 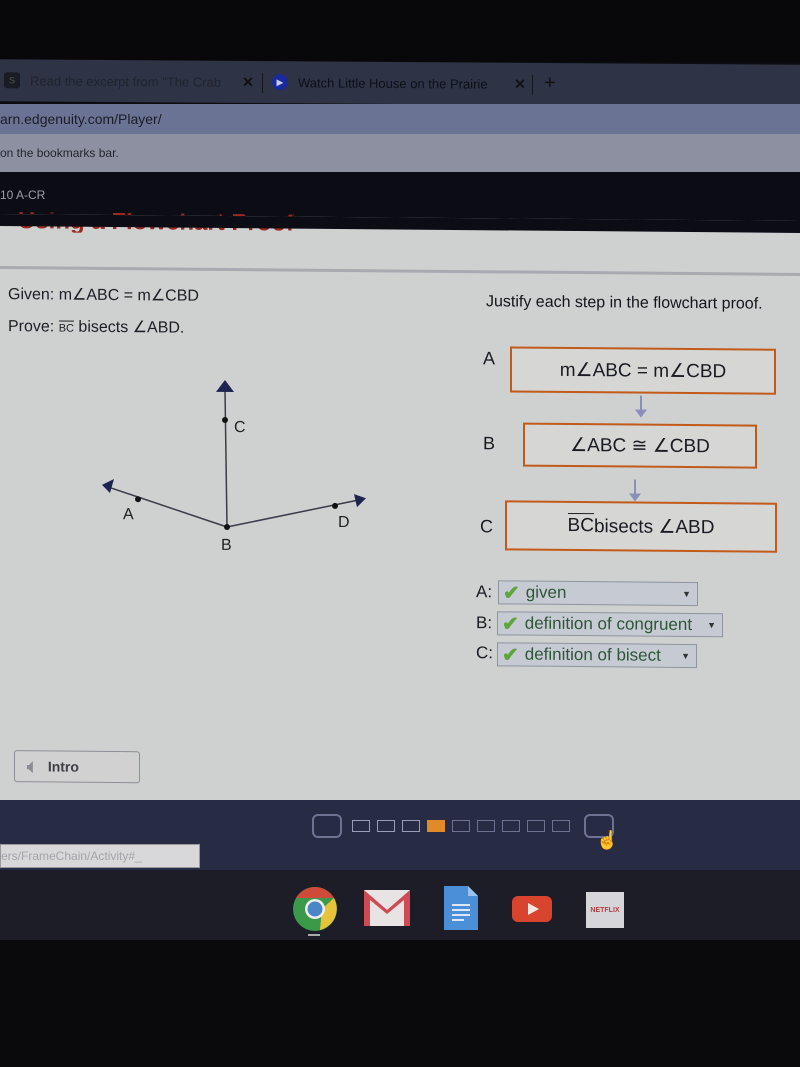 I want to click on status-bar-url: ers/FrameChain/Activity#_, so click(x=100, y=856).